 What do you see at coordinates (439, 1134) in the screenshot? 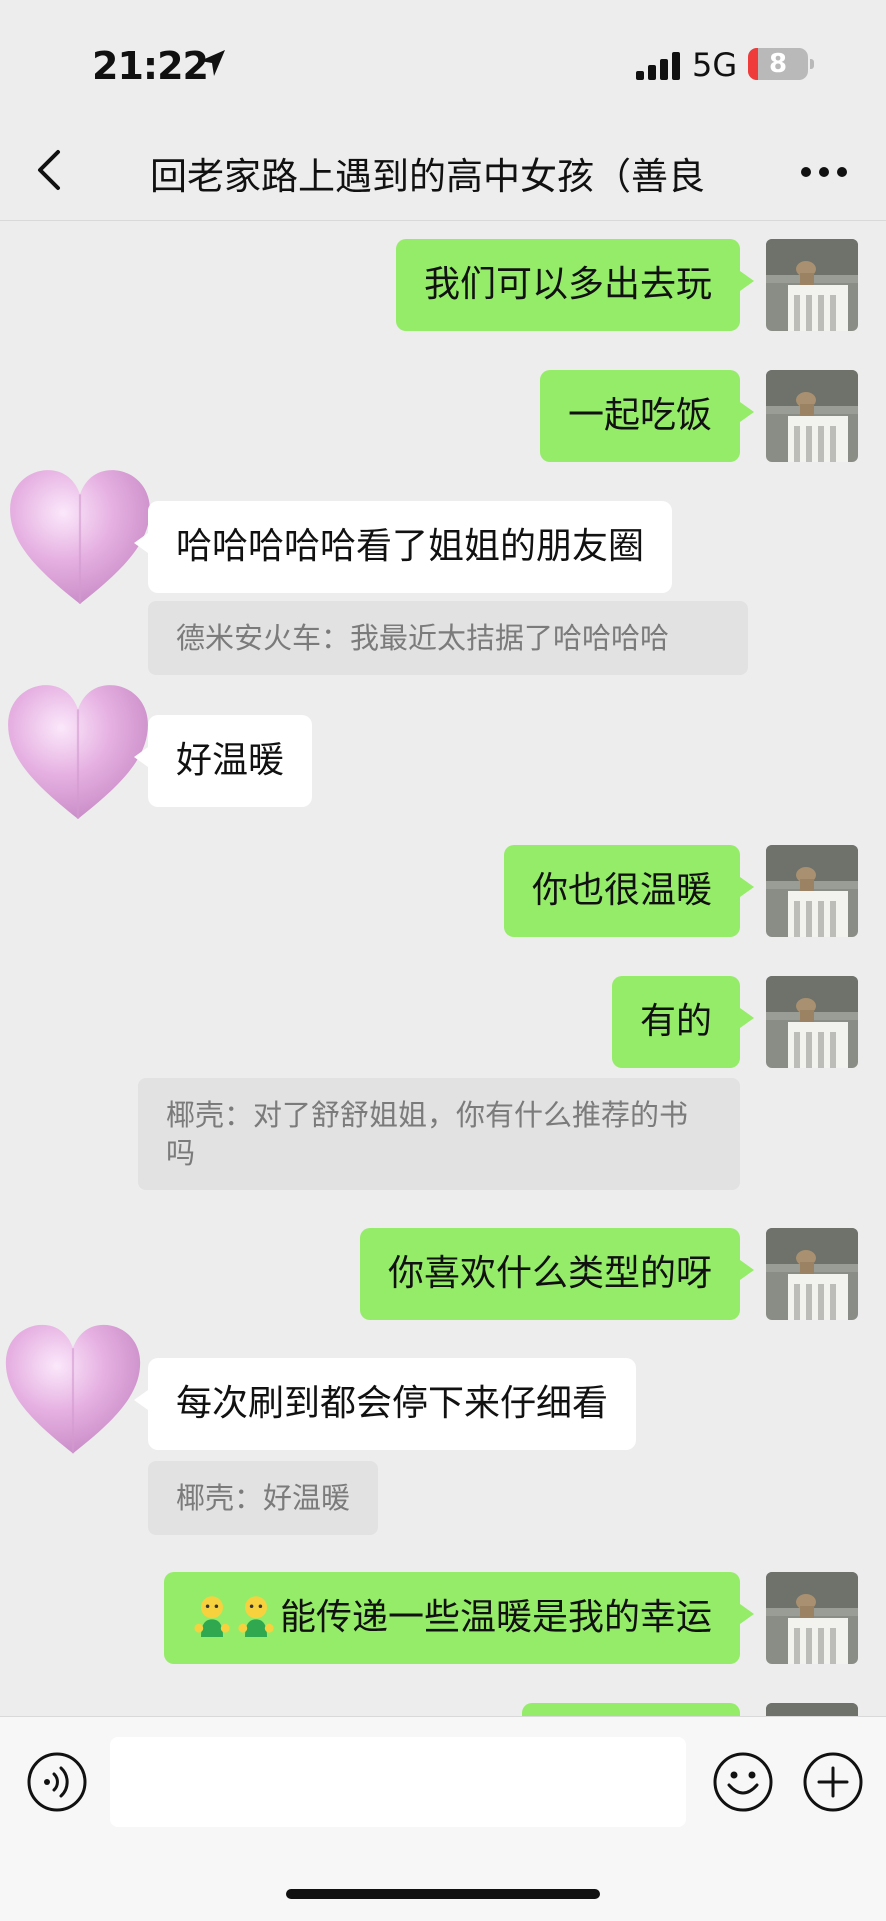
I see `quoted-message: 椰壳：对了舒舒姐姐，你有什么推荐的书吗` at bounding box center [439, 1134].